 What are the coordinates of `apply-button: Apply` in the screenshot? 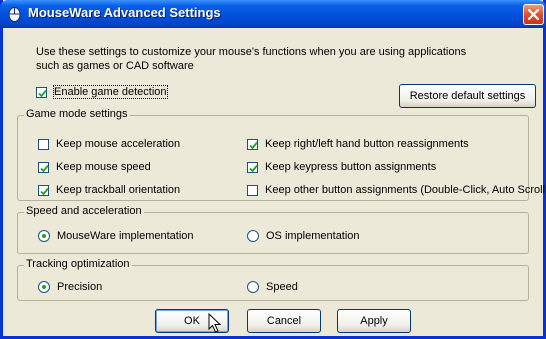 It's located at (374, 321).